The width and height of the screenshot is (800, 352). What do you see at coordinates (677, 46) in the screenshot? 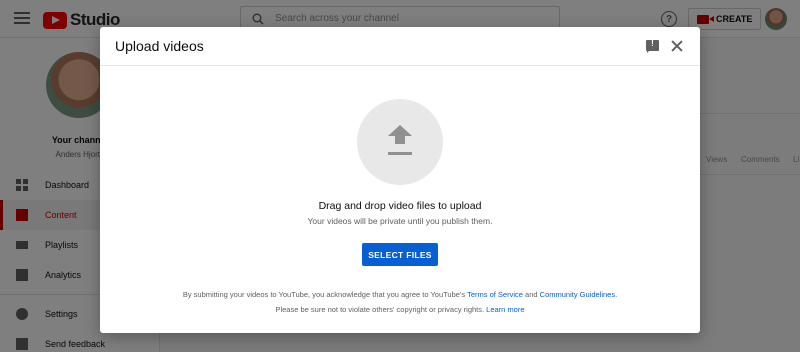
I see `close-icon` at bounding box center [677, 46].